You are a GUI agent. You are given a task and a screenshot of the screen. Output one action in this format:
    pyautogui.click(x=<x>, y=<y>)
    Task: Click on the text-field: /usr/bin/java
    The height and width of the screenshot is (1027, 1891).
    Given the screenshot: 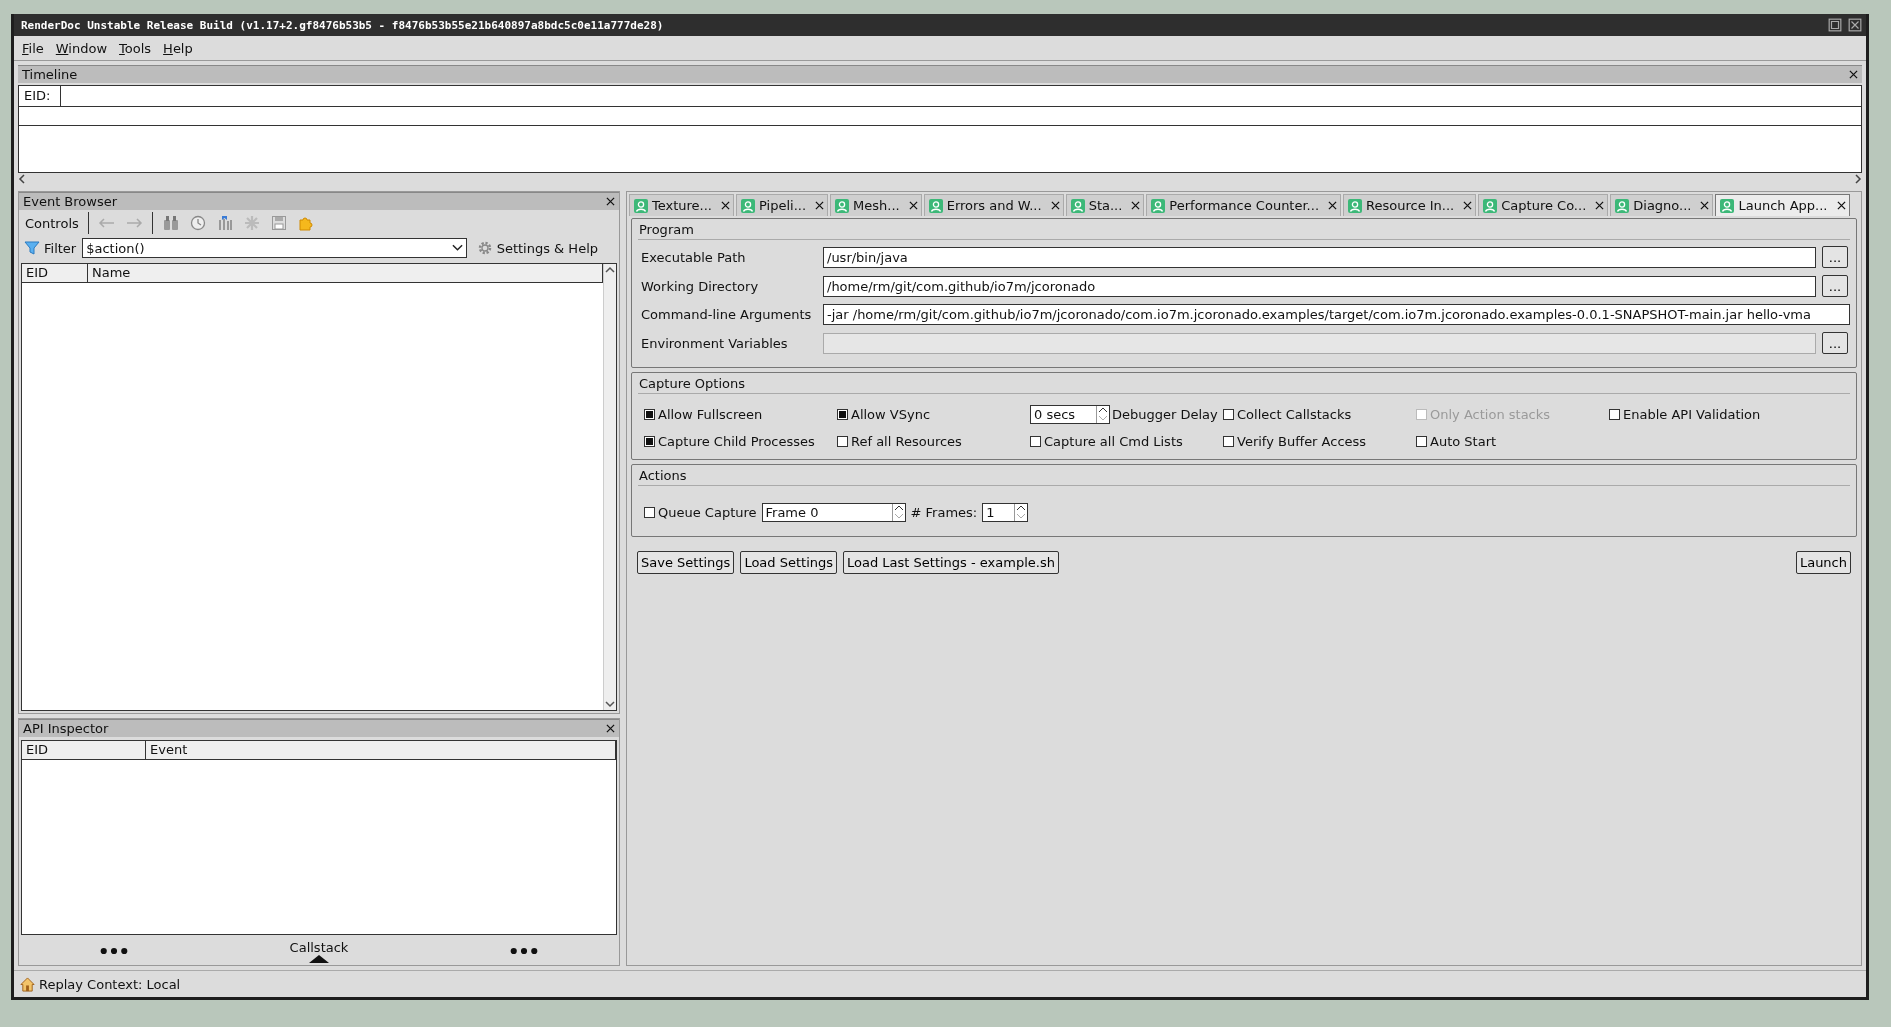 What is the action you would take?
    pyautogui.click(x=1319, y=257)
    